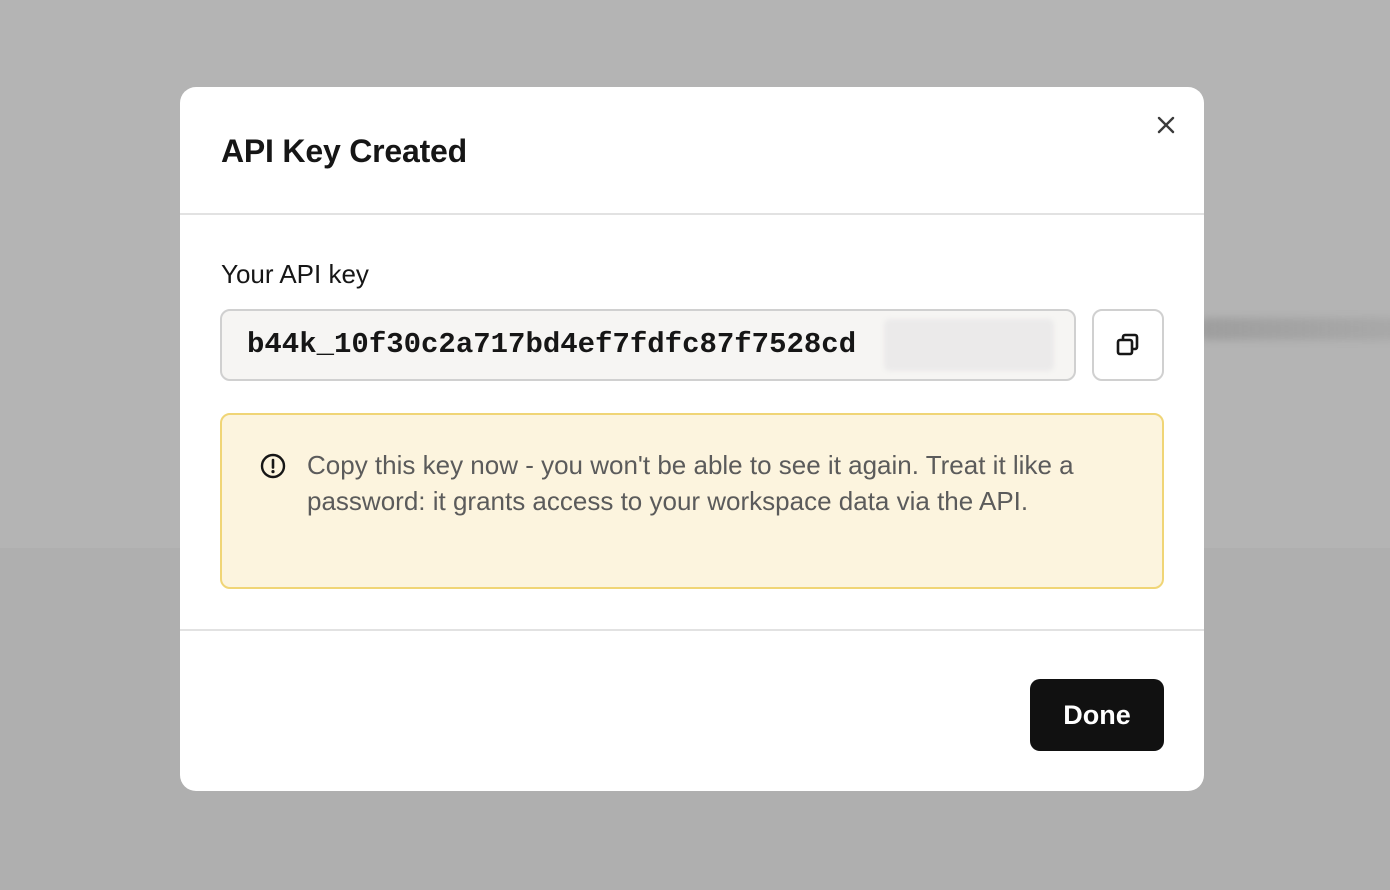  What do you see at coordinates (295, 274) in the screenshot?
I see `api-key-label: Your API key` at bounding box center [295, 274].